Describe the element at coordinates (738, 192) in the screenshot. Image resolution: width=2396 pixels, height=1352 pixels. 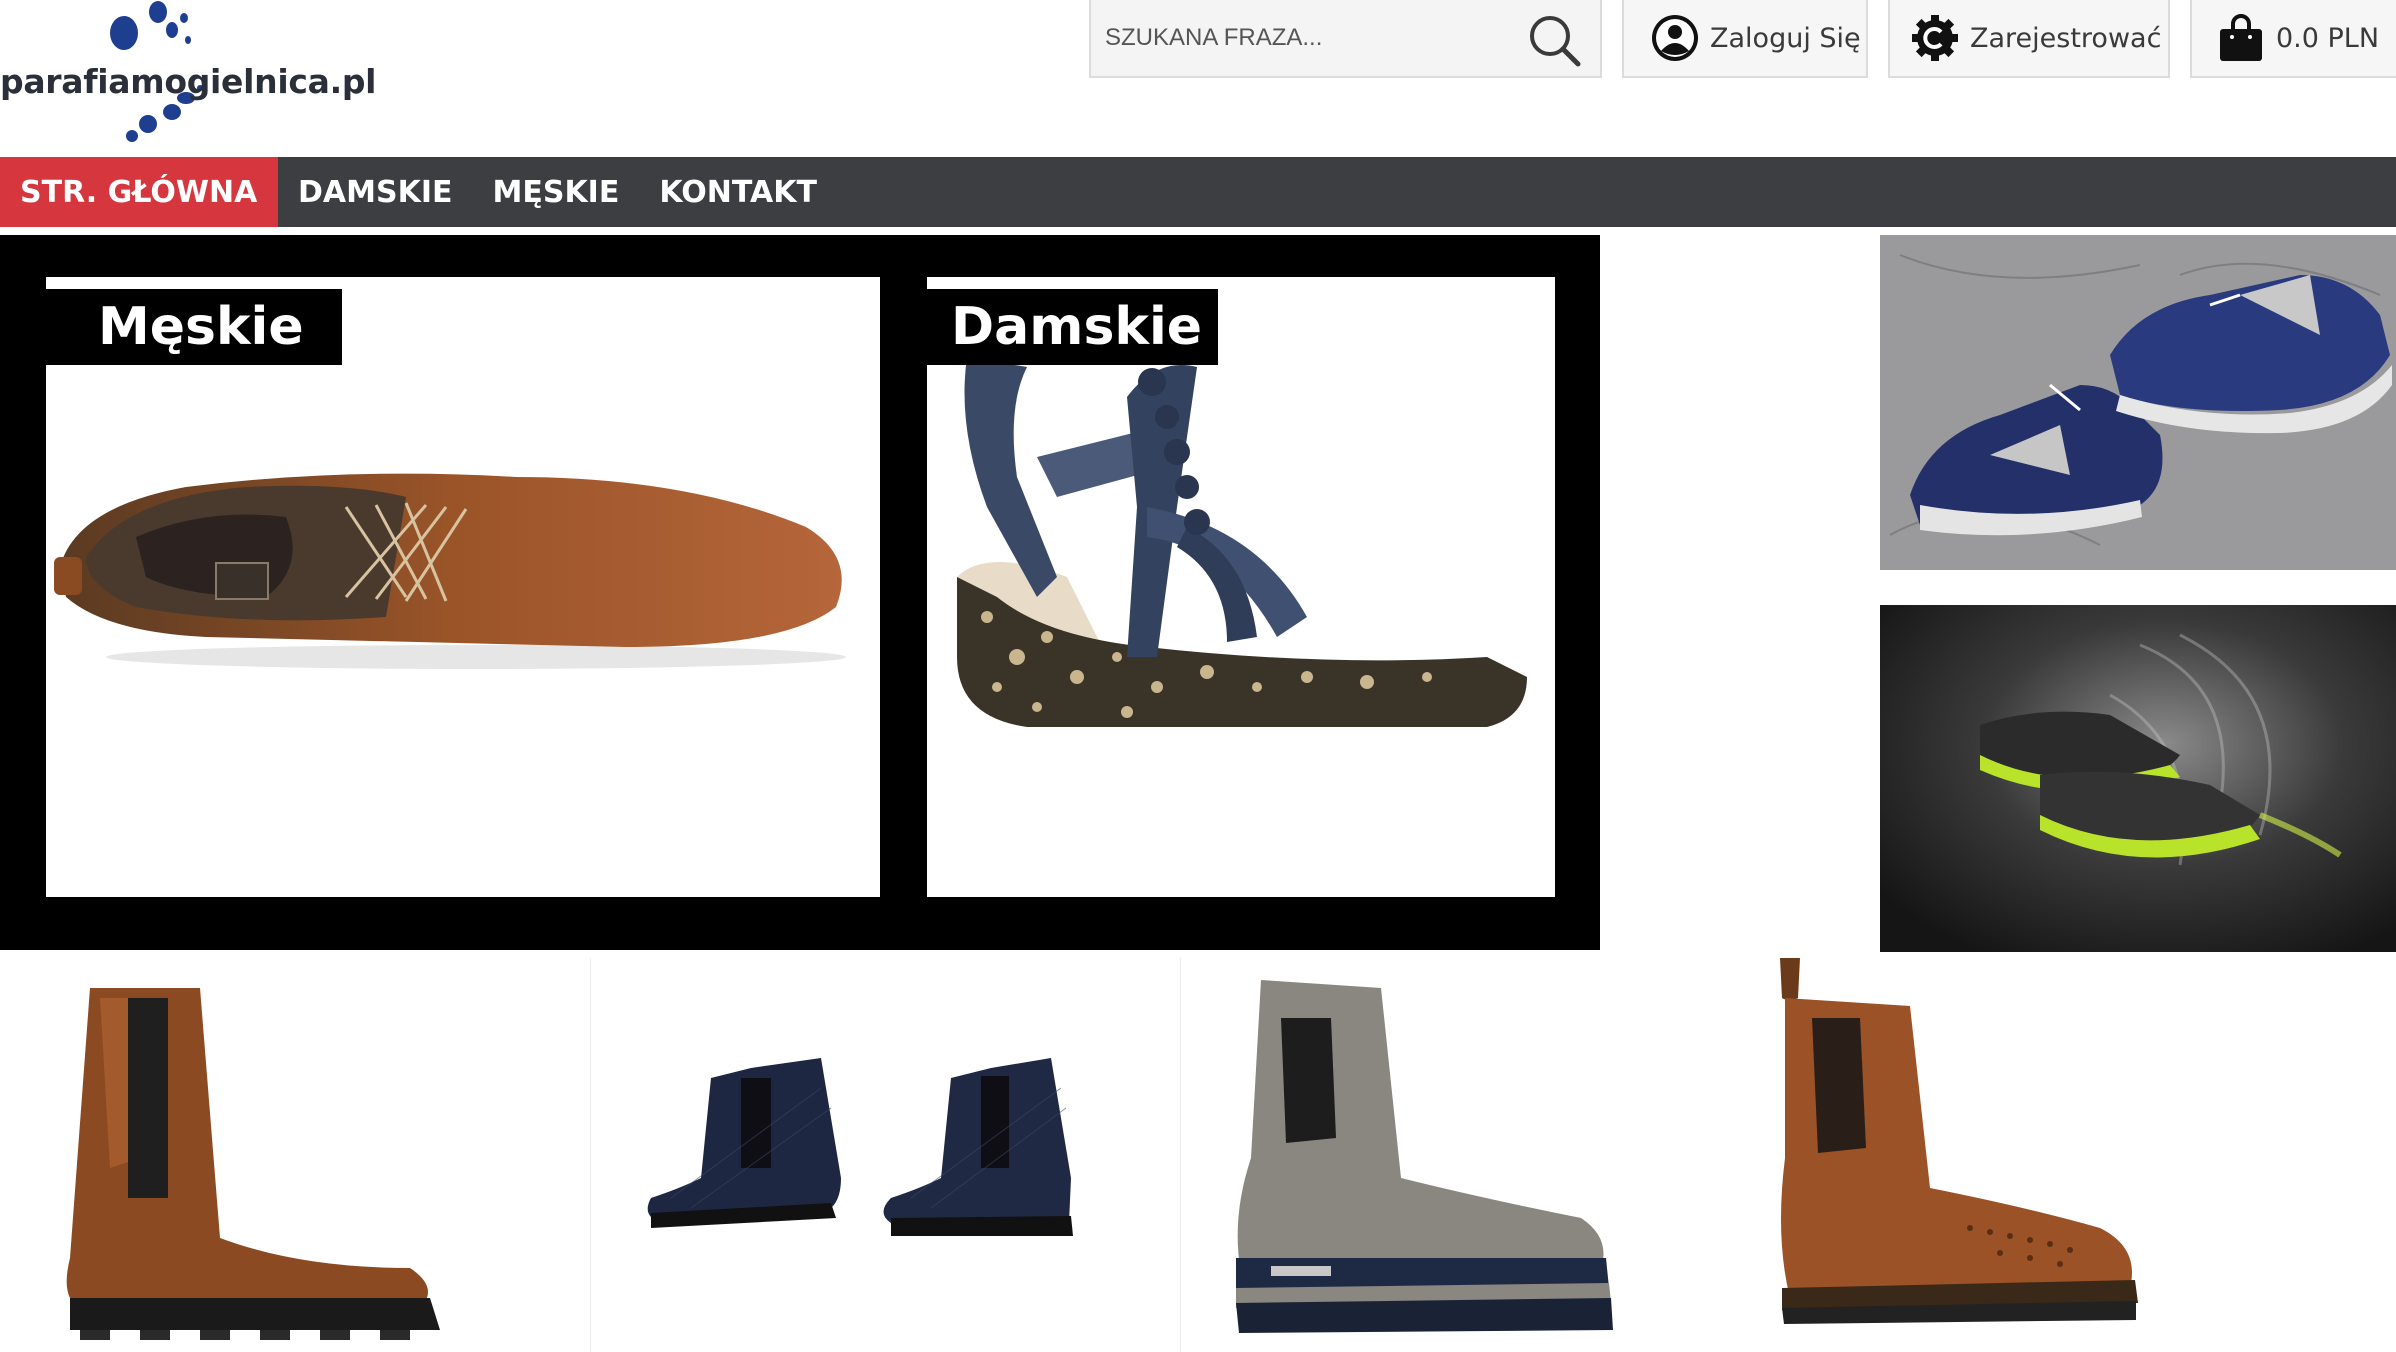
I see `nav-item-contact: KONTAKT` at that location.